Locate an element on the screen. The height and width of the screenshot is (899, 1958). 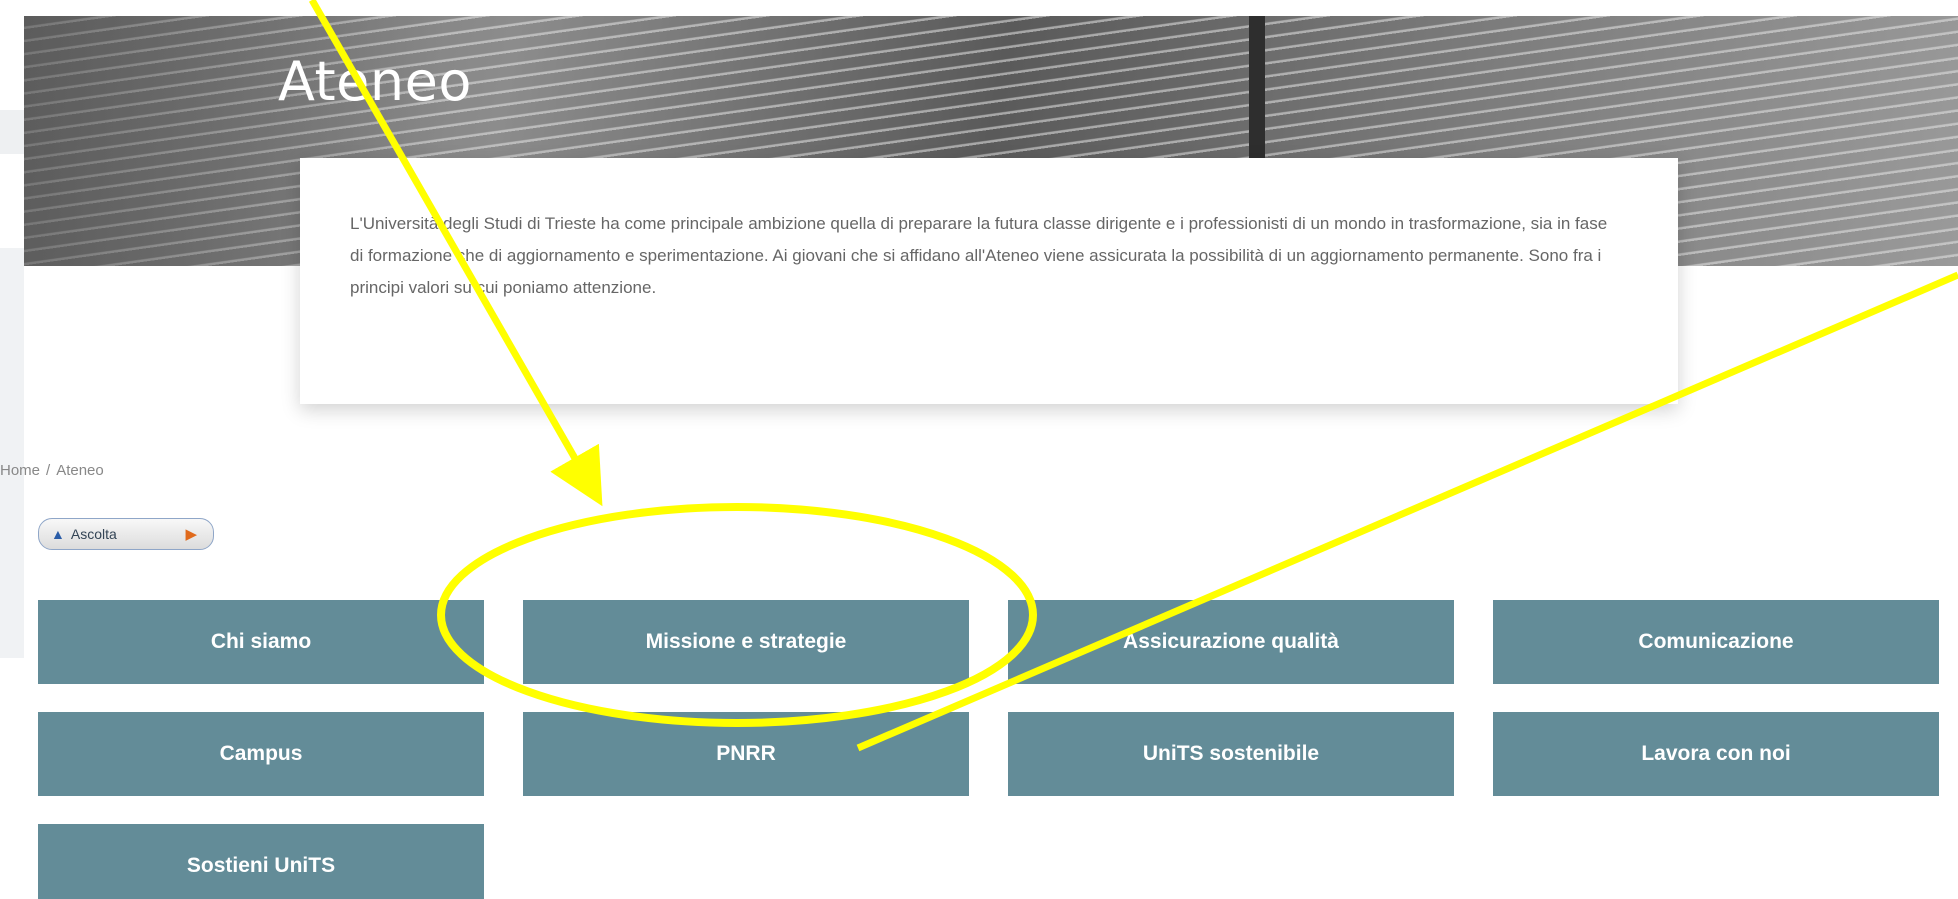
tile-chi-siamo: Chi siamo is located at coordinates (261, 642).